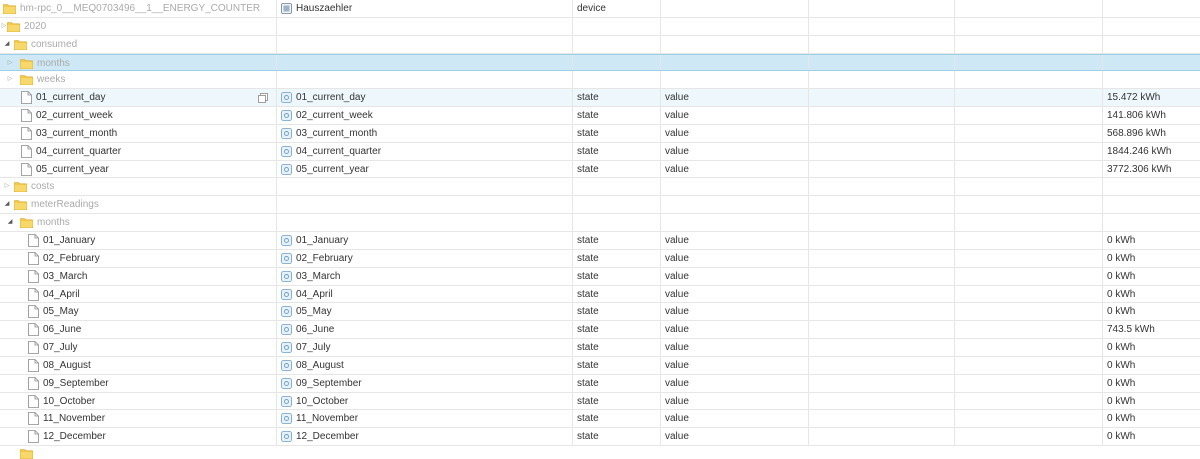  What do you see at coordinates (322, 401) in the screenshot?
I see `object-name: 10_October` at bounding box center [322, 401].